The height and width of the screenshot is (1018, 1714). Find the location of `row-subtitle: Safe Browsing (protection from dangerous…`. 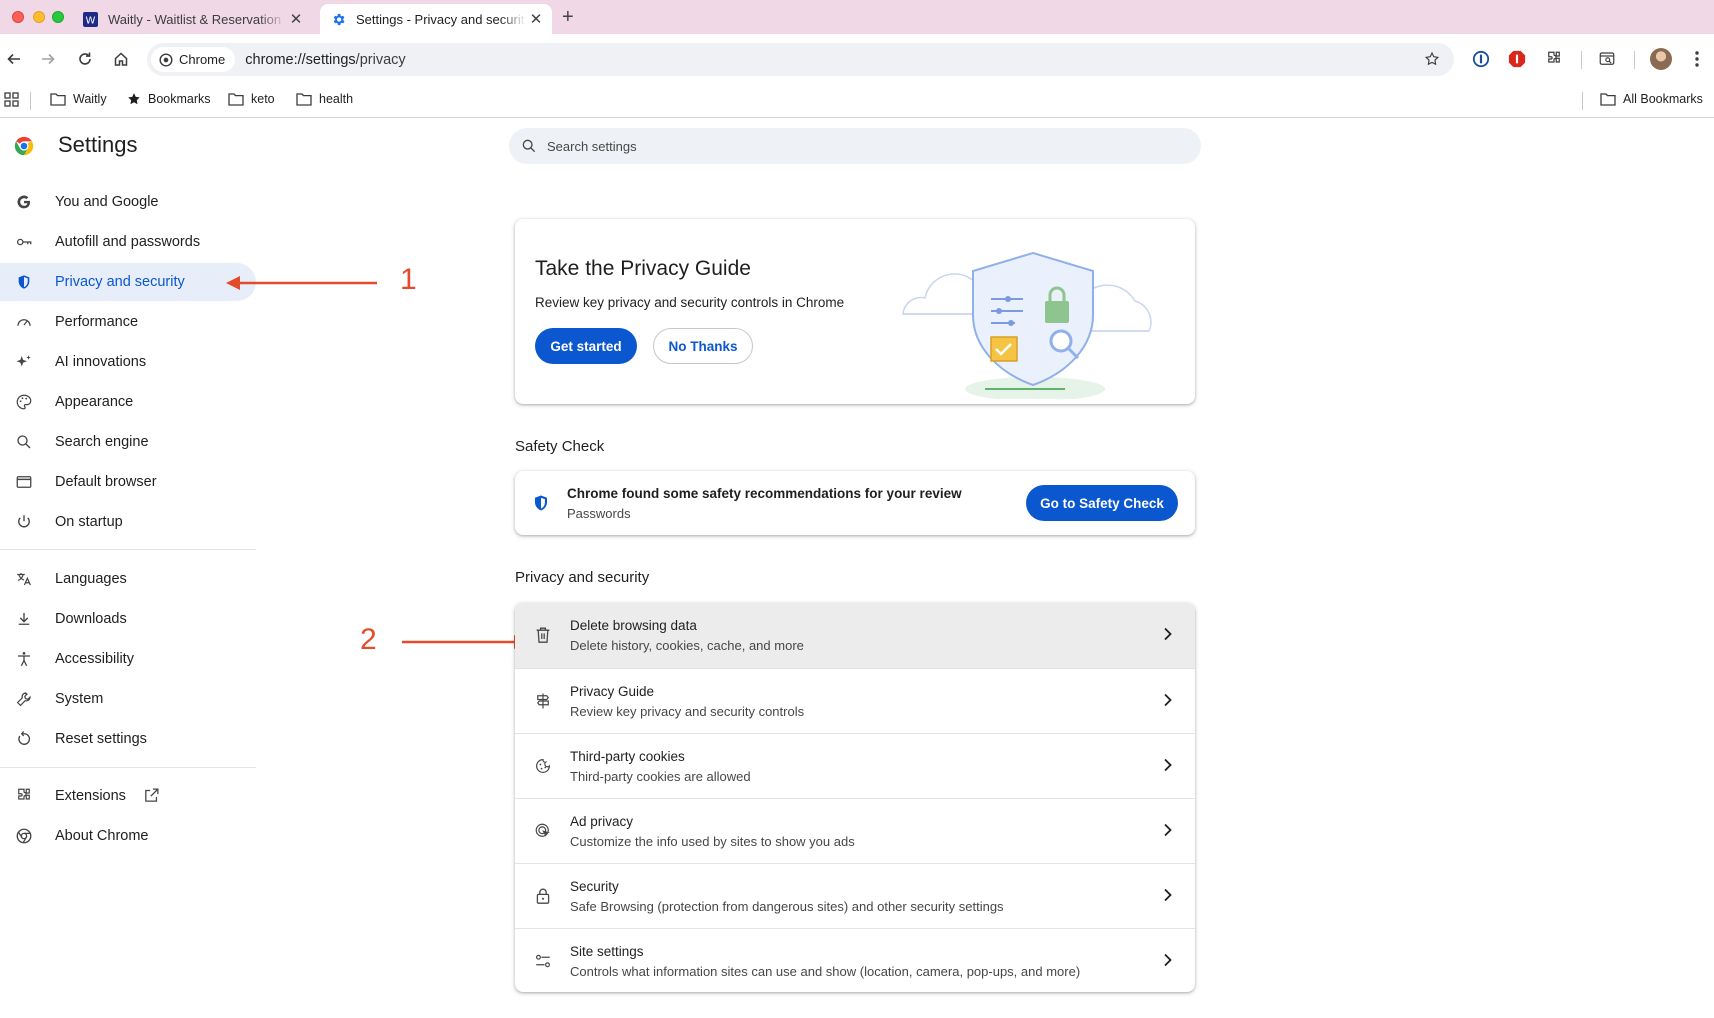

row-subtitle: Safe Browsing (protection from dangerous… is located at coordinates (787, 906).